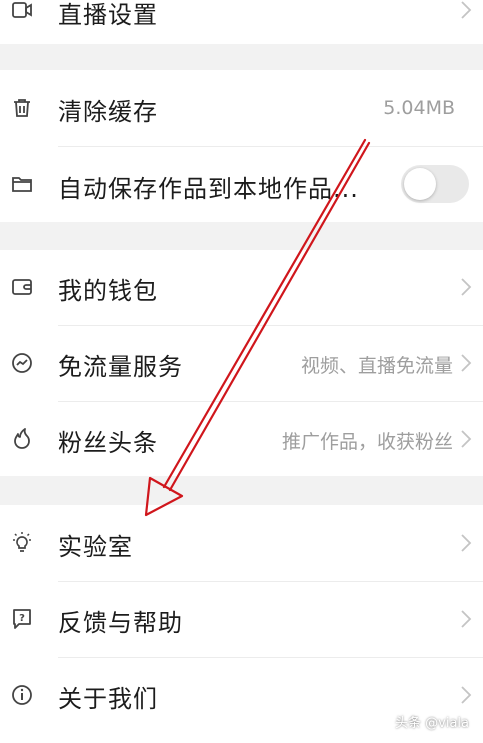  Describe the element at coordinates (241, 619) in the screenshot. I see `feedback-row: ? 反馈与帮助` at that location.